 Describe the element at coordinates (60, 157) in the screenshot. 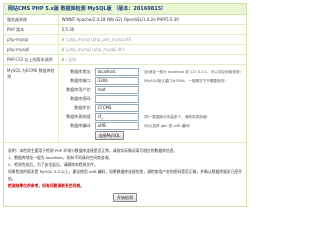

I see `note-line: 1、数据库地址一般为 localhost，如有不同请向空间商咨询。` at that location.